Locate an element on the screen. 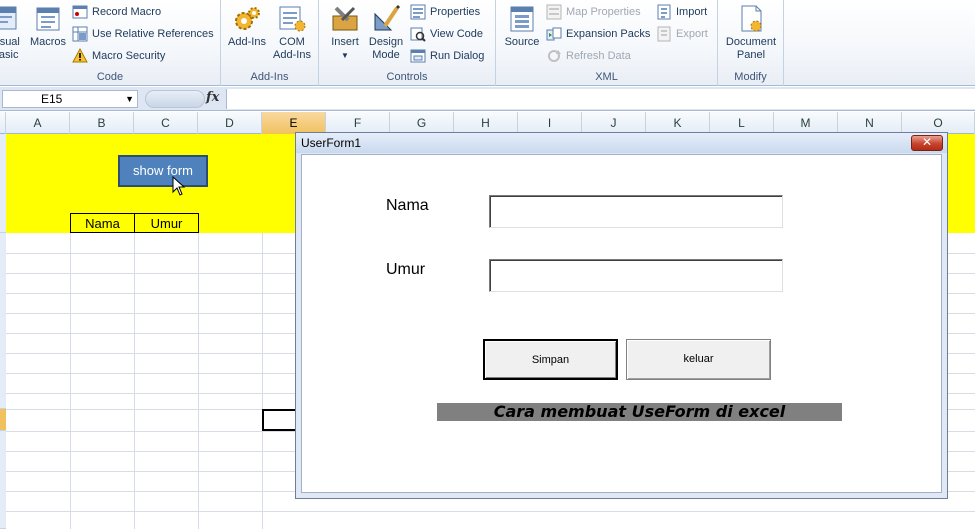 Image resolution: width=975 pixels, height=529 pixels. document-panel-label: Document Panel is located at coordinates (751, 48).